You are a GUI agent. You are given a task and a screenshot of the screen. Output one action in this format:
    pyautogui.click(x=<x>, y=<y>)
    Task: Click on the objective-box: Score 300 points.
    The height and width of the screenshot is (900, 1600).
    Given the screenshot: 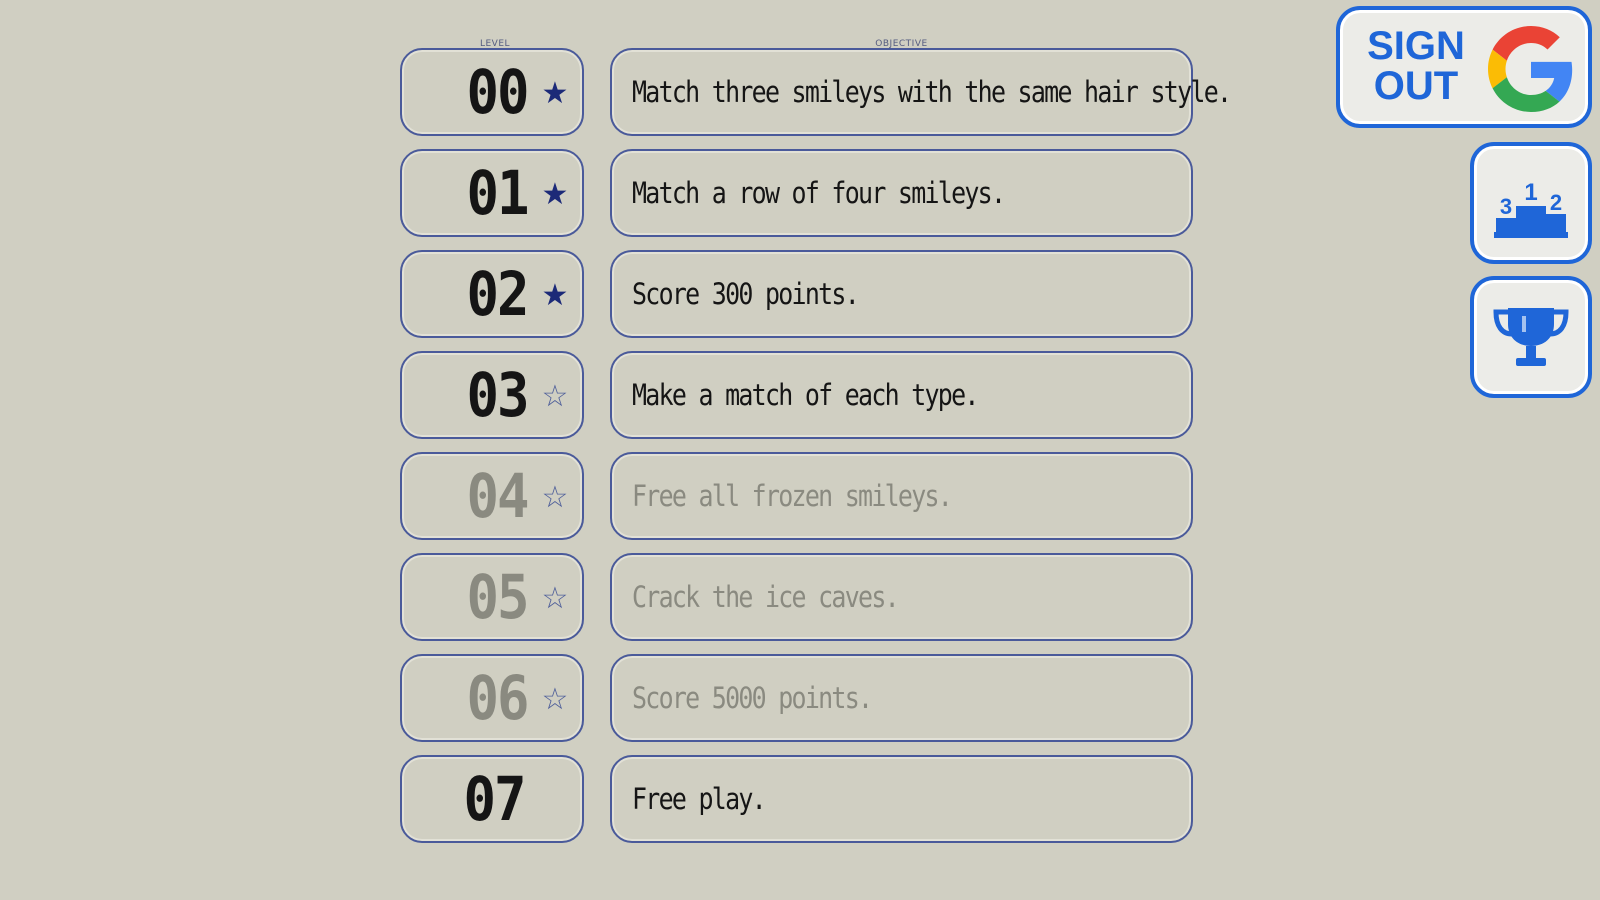 What is the action you would take?
    pyautogui.click(x=901, y=294)
    